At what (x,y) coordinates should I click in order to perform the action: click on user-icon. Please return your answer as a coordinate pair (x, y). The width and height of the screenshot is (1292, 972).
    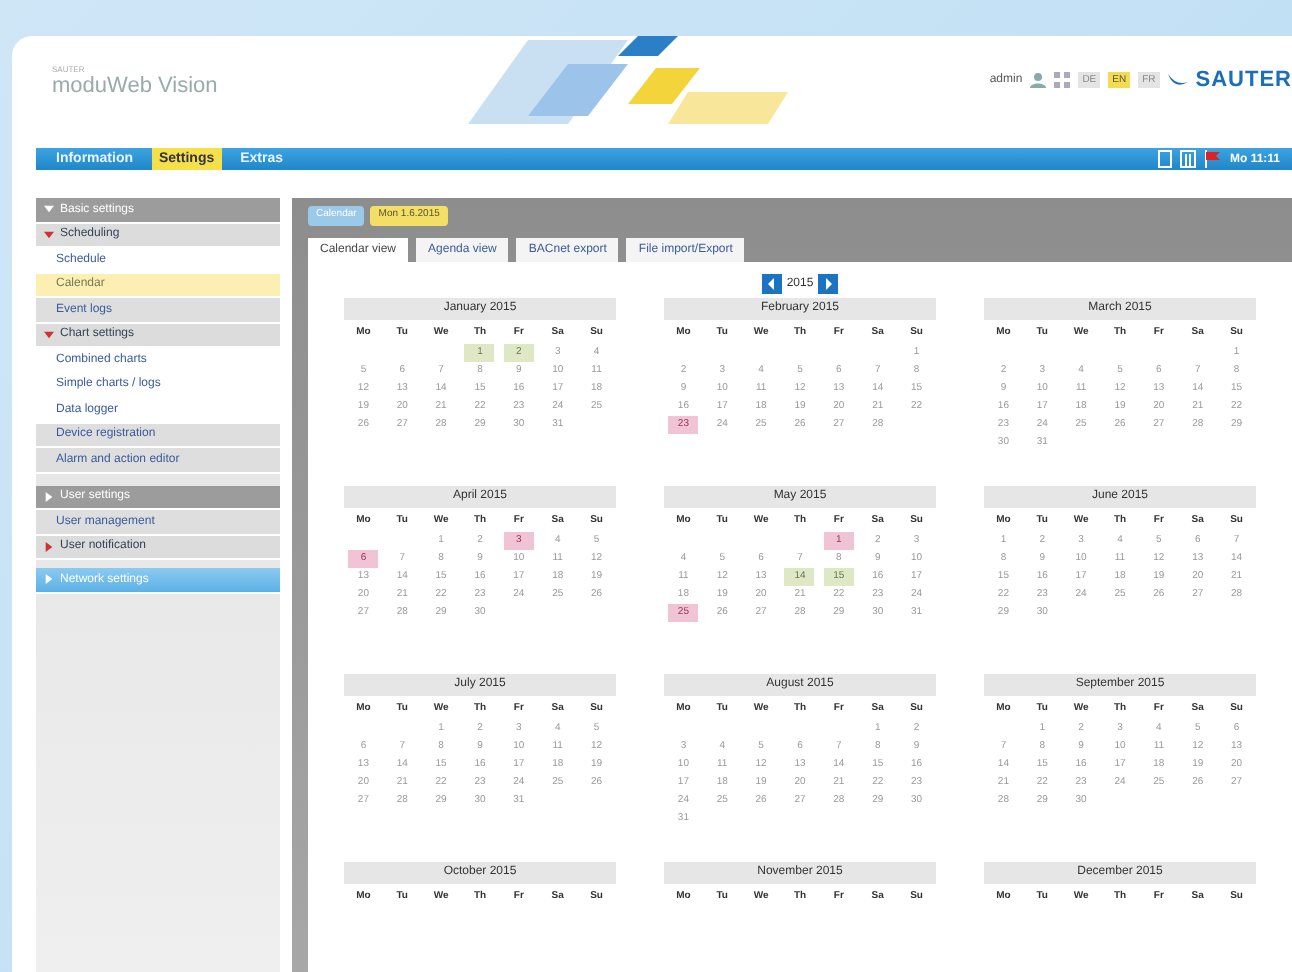
    Looking at the image, I should click on (1038, 80).